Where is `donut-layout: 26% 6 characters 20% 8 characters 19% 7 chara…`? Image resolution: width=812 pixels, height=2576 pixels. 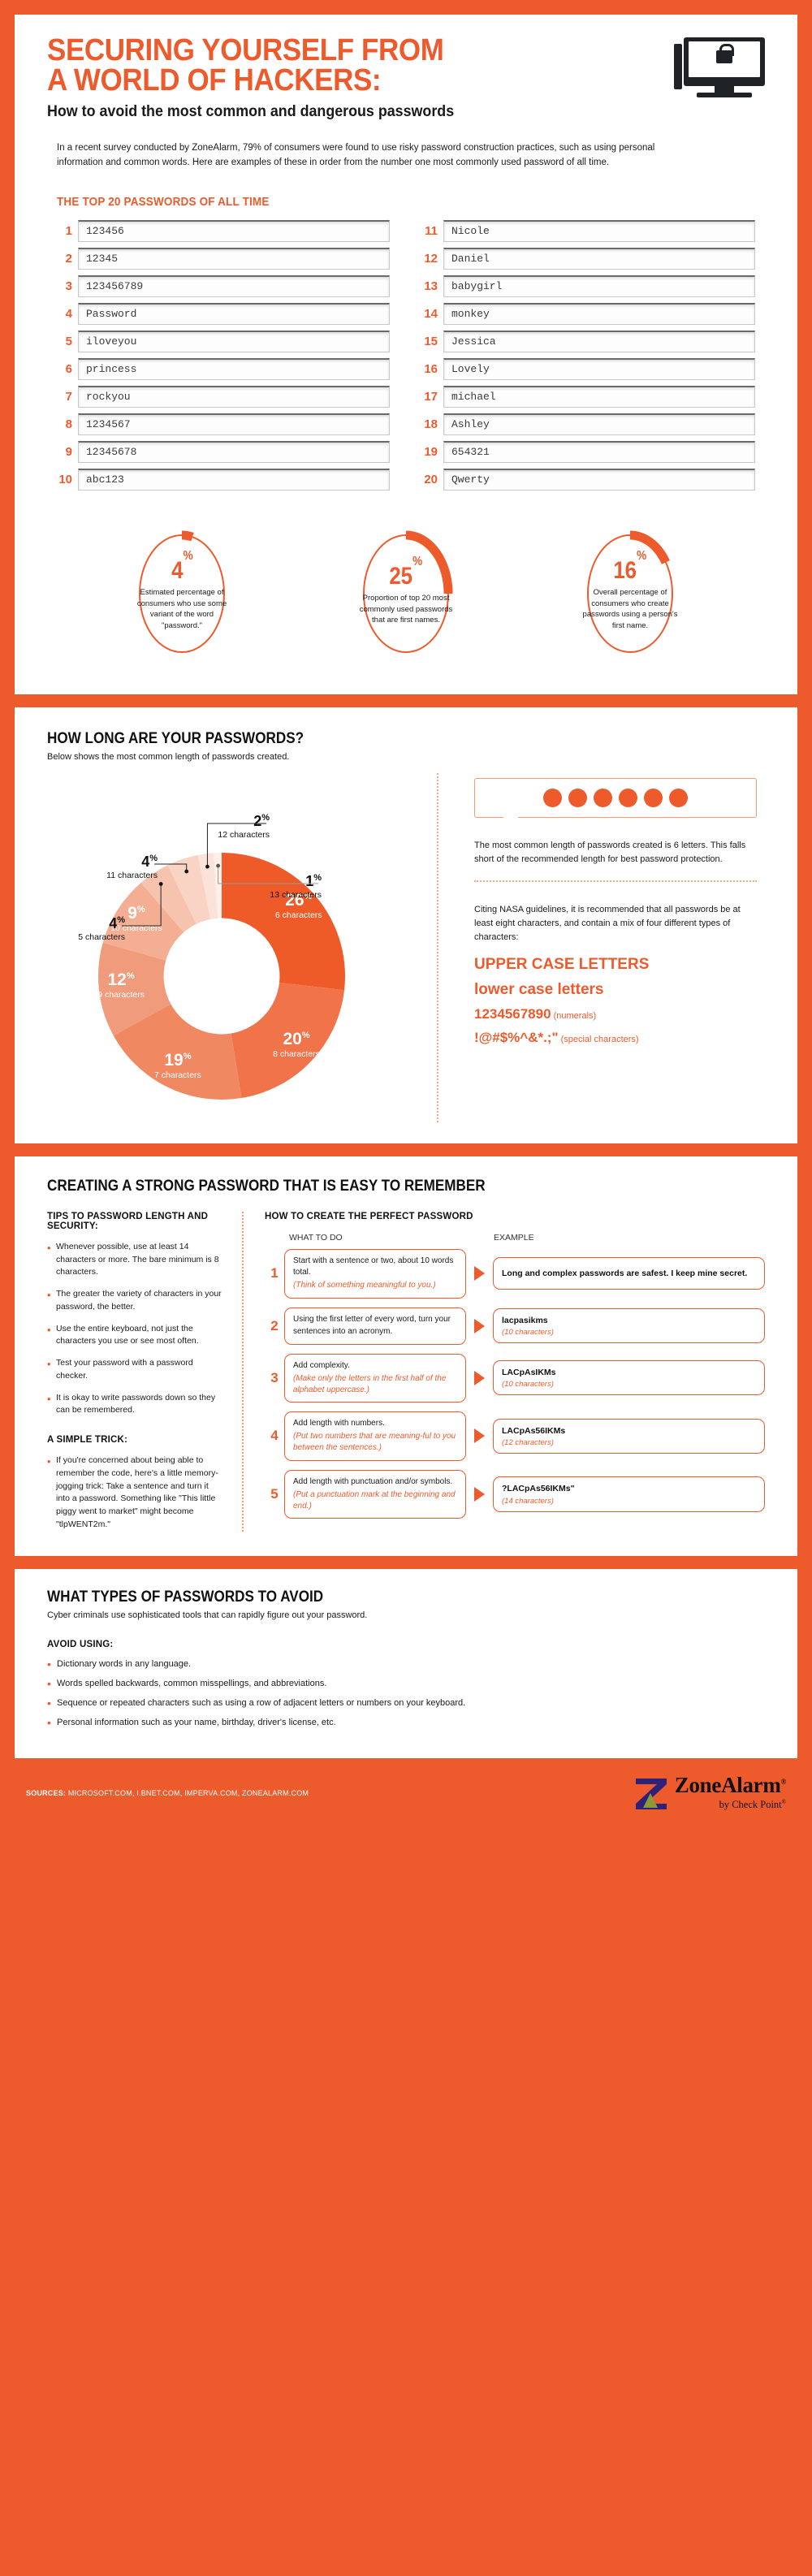 donut-layout: 26% 6 characters 20% 8 characters 19% 7 chara… is located at coordinates (406, 947).